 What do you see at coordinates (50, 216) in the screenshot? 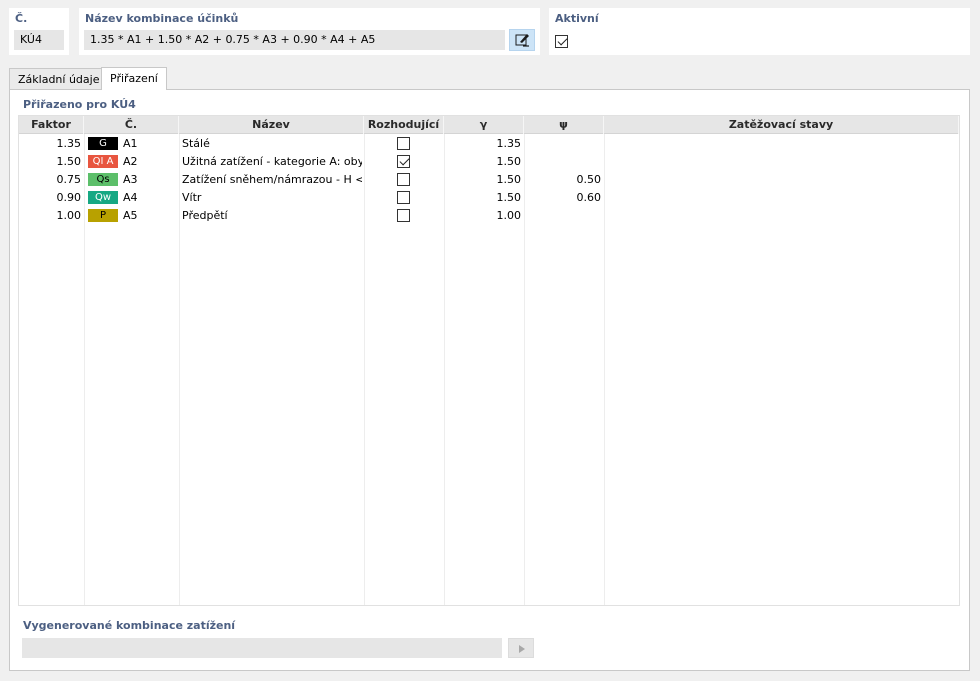
I see `factor-cell: 1.00` at bounding box center [50, 216].